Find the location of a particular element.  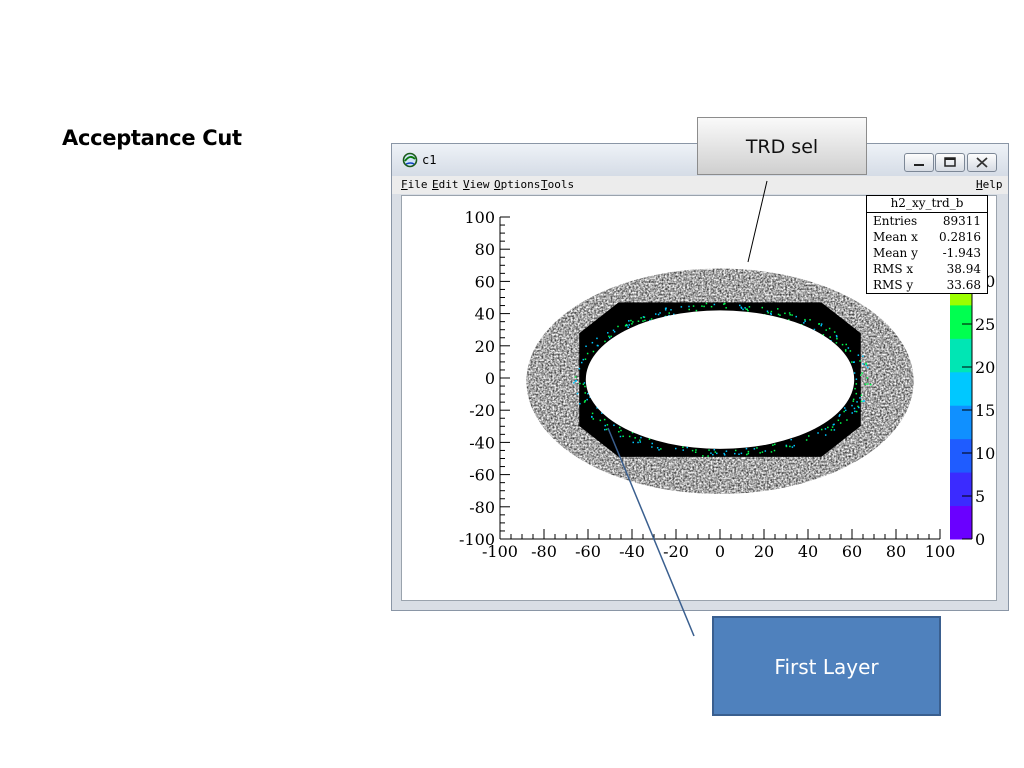

stats-title: h2_xy_trd_b is located at coordinates (927, 204).